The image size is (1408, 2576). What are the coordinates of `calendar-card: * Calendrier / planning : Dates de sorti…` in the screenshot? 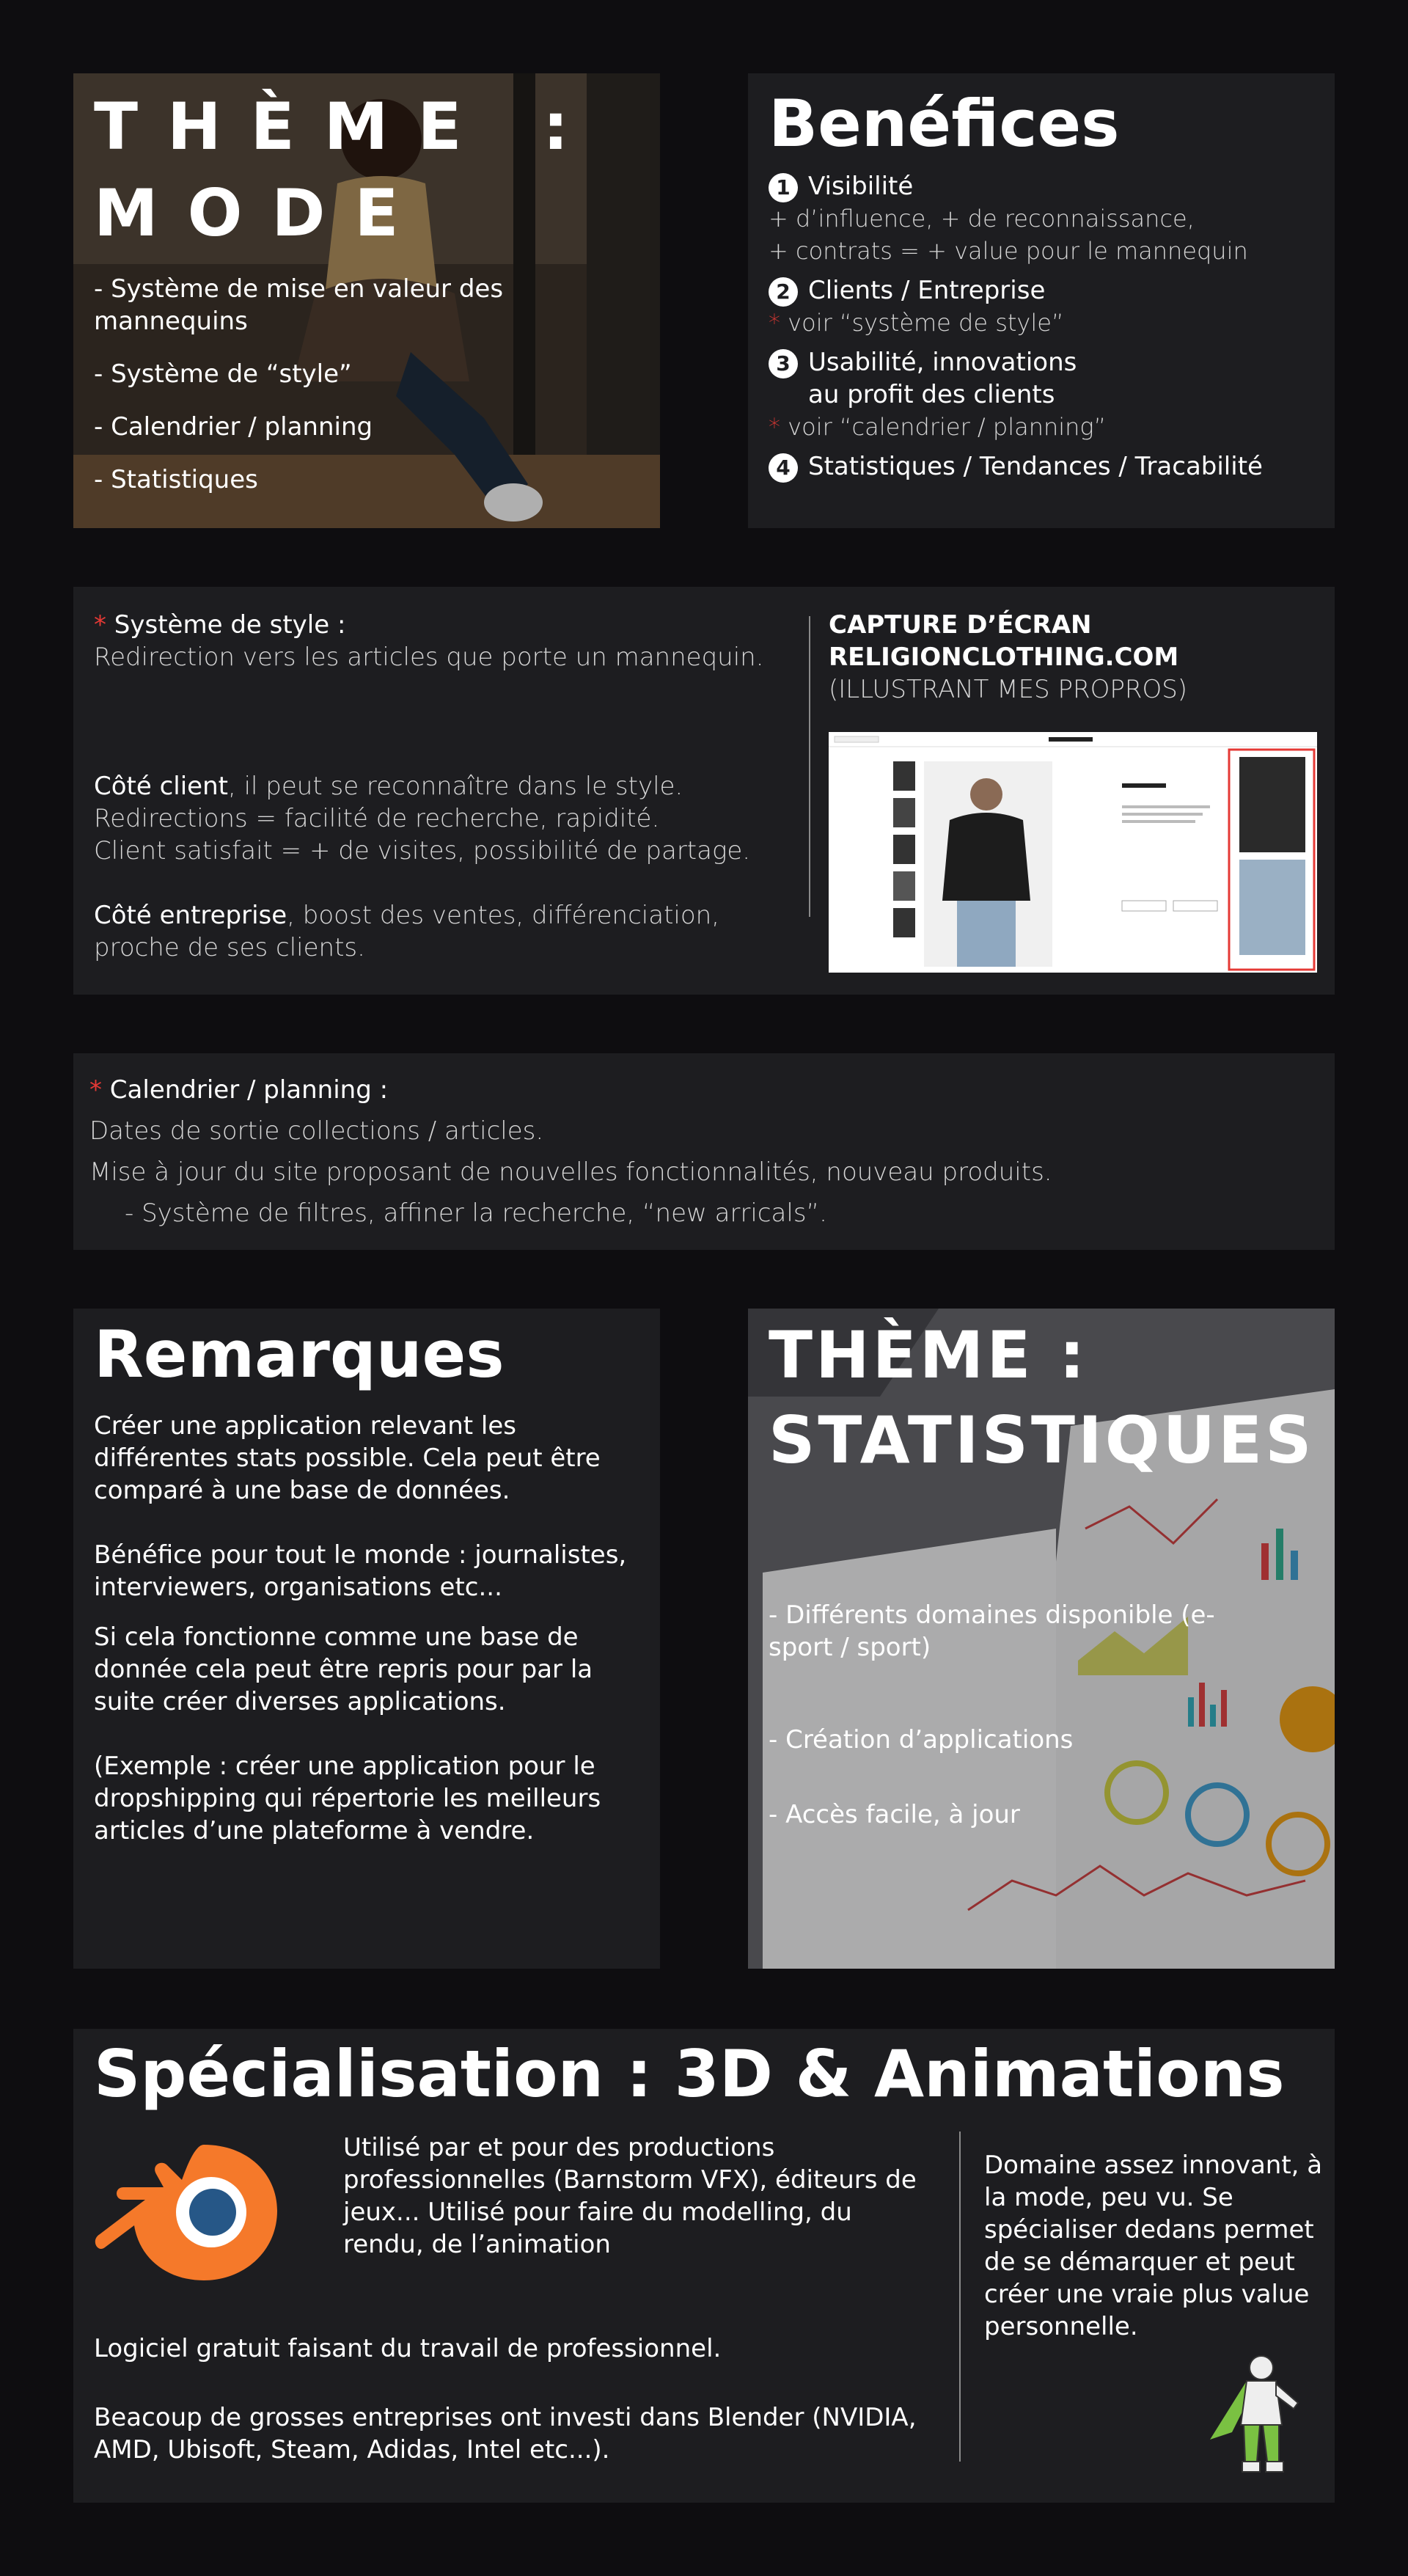 It's located at (704, 1151).